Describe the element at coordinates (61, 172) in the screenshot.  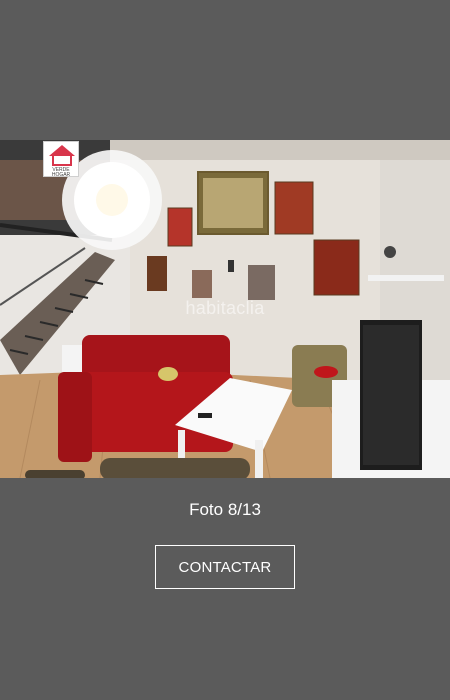
I see `agency-logo-text: VERDE HOGAR` at that location.